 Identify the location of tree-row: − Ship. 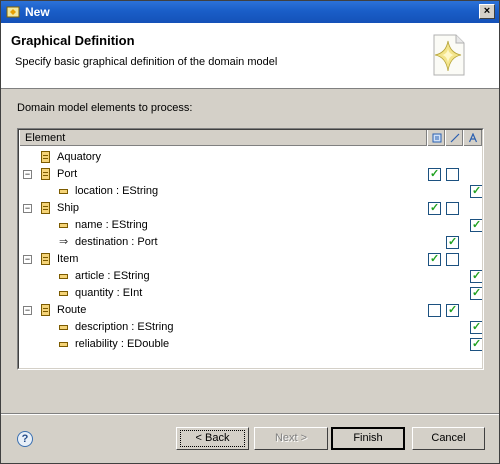
(250, 208).